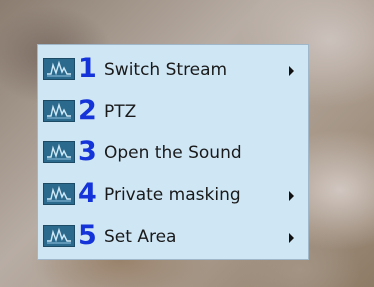 Image resolution: width=374 pixels, height=287 pixels. I want to click on menu-item-number: 5, so click(87, 235).